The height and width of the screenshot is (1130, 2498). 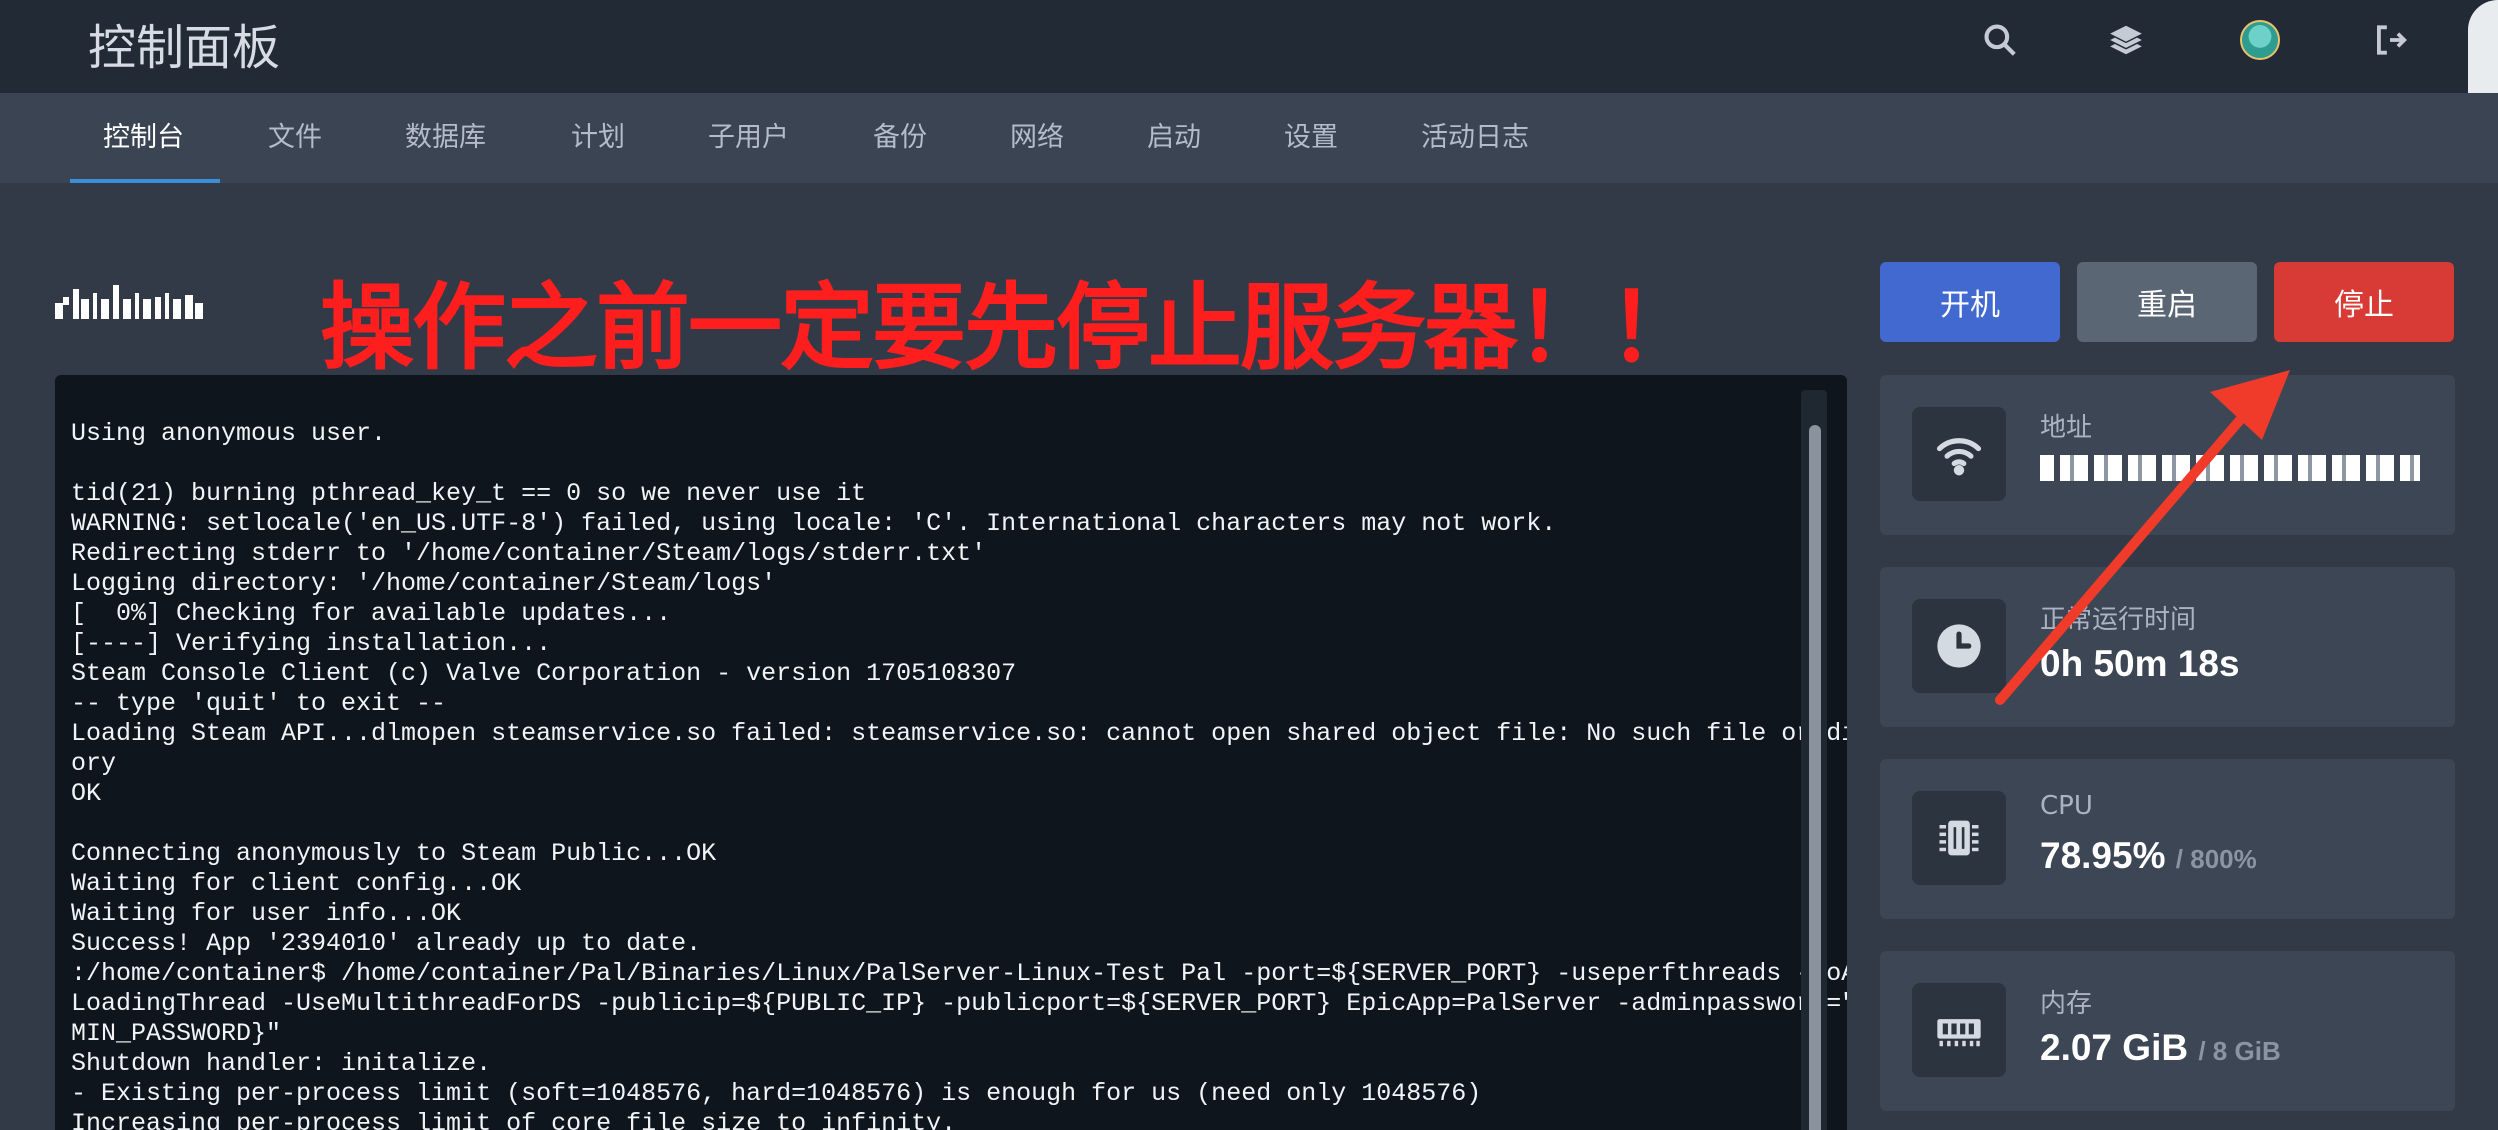 I want to click on uptime-value: 0h 50m 18s, so click(x=2140, y=663).